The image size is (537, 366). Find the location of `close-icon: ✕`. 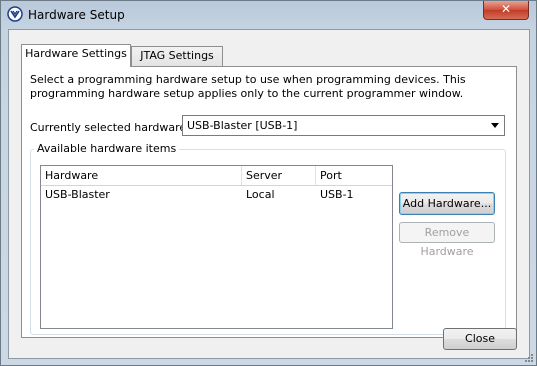

close-icon: ✕ is located at coordinates (506, 9).